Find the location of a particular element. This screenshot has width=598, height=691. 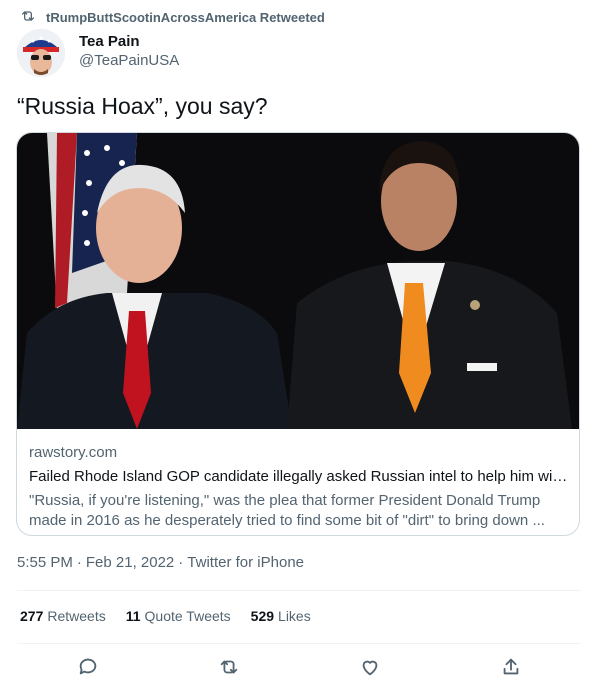

author-name: Tea Pain is located at coordinates (129, 42).